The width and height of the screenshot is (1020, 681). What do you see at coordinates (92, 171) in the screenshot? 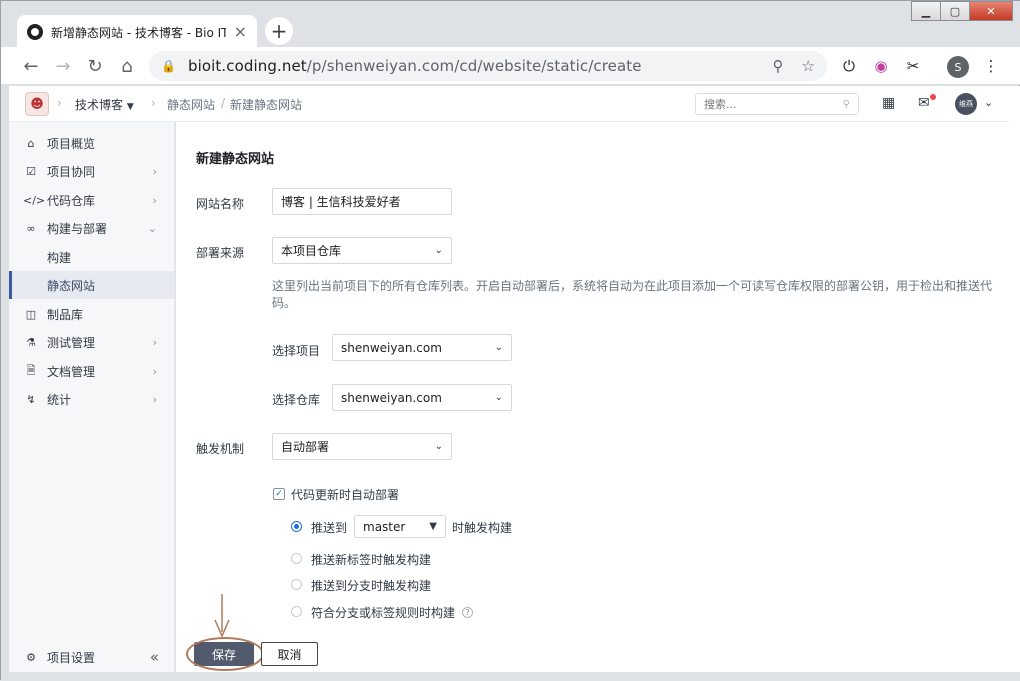
I see `sidebar-item-collaboration: ☑ 项目协同 ›` at bounding box center [92, 171].